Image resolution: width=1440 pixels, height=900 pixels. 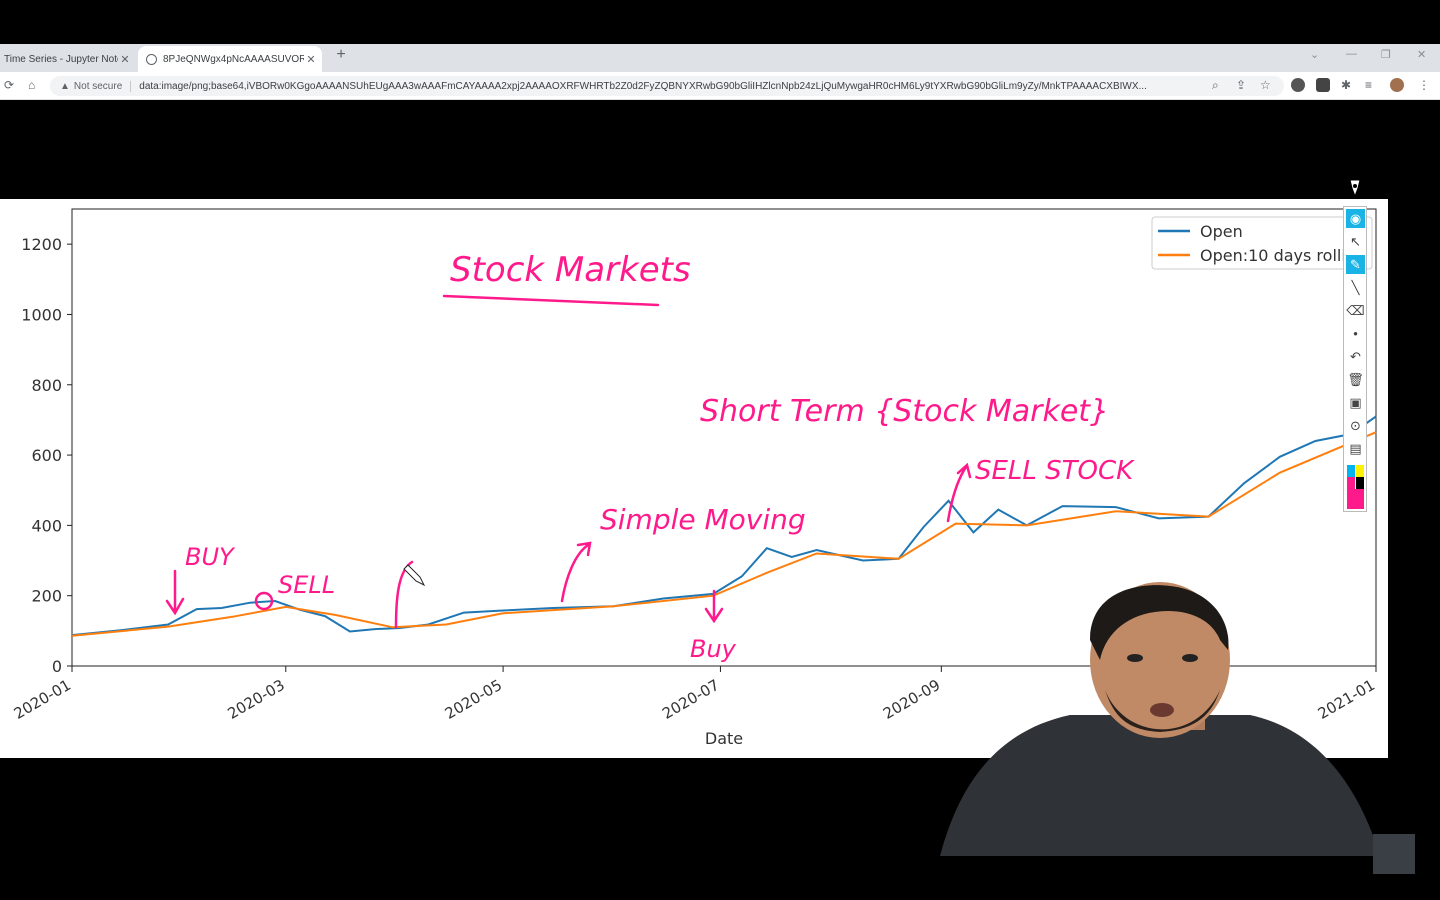 What do you see at coordinates (911, 699) in the screenshot?
I see `x-tick-label: 2020-09` at bounding box center [911, 699].